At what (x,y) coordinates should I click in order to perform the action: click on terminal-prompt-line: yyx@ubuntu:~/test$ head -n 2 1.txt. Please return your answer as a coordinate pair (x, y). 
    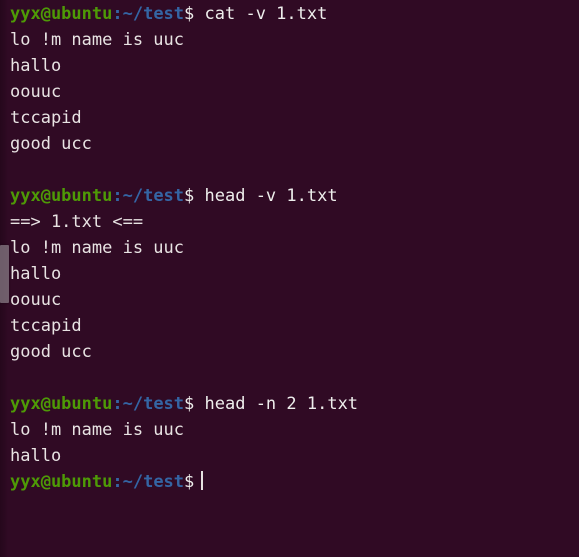
    Looking at the image, I should click on (294, 404).